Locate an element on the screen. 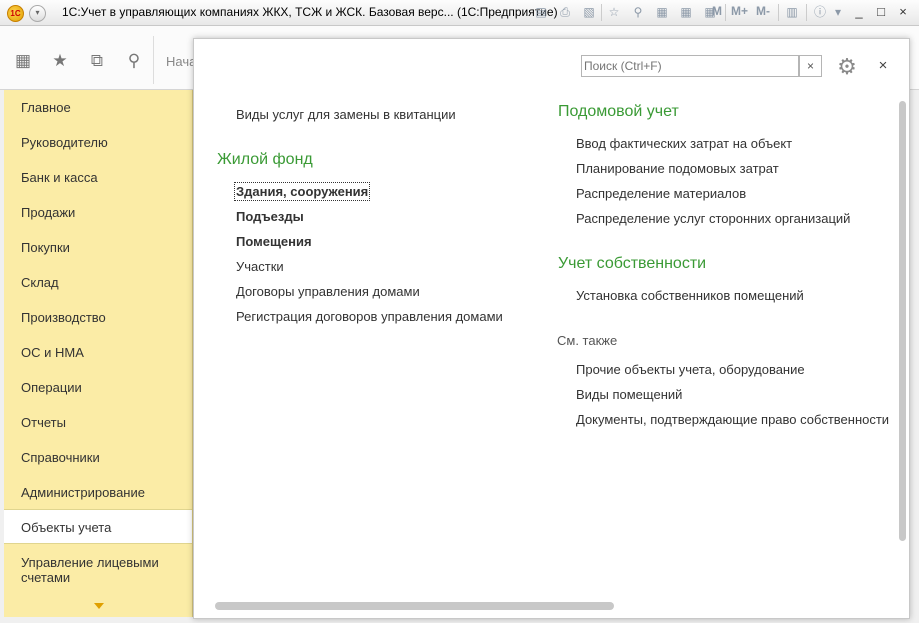  sidebar-item-fixed-assets: ОС и НМА is located at coordinates (98, 352).